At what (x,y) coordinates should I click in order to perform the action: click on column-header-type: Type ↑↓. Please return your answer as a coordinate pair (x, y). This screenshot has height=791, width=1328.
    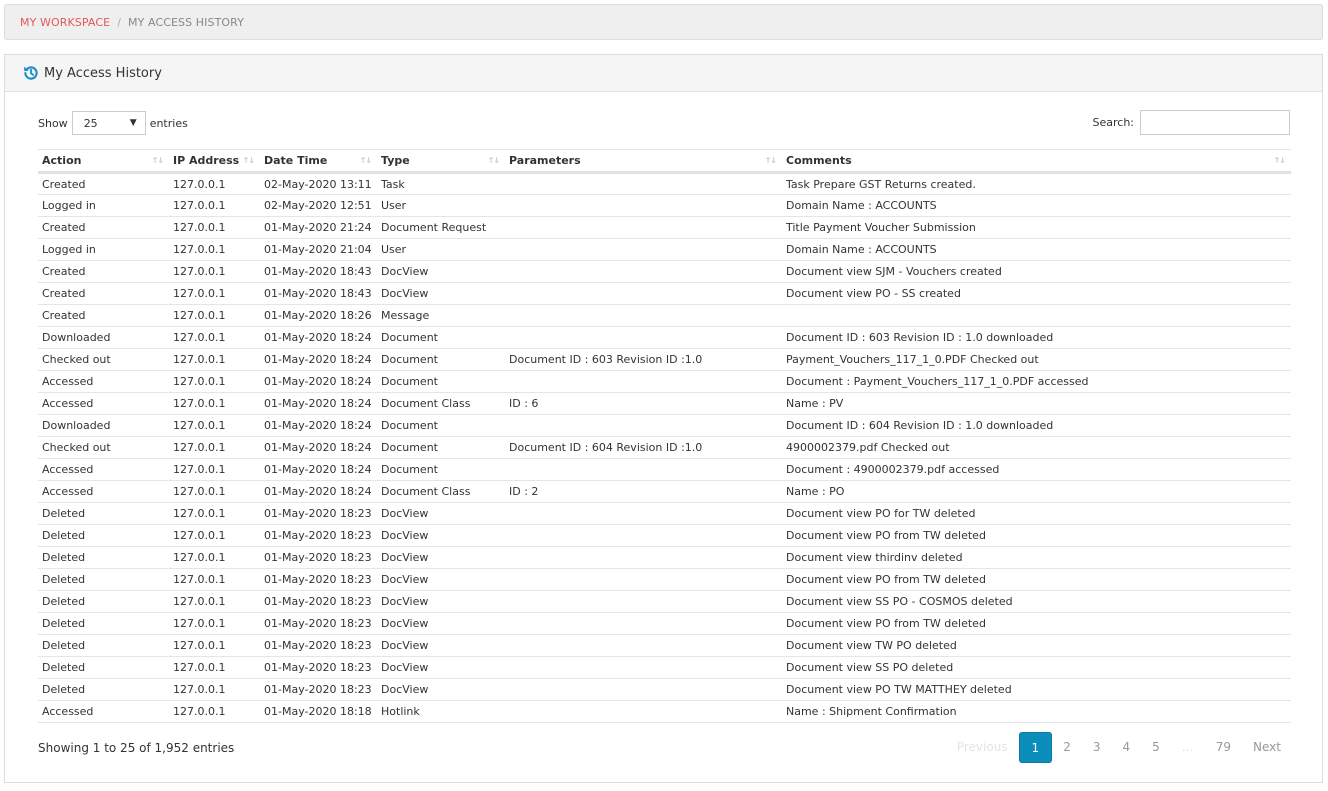
    Looking at the image, I should click on (441, 161).